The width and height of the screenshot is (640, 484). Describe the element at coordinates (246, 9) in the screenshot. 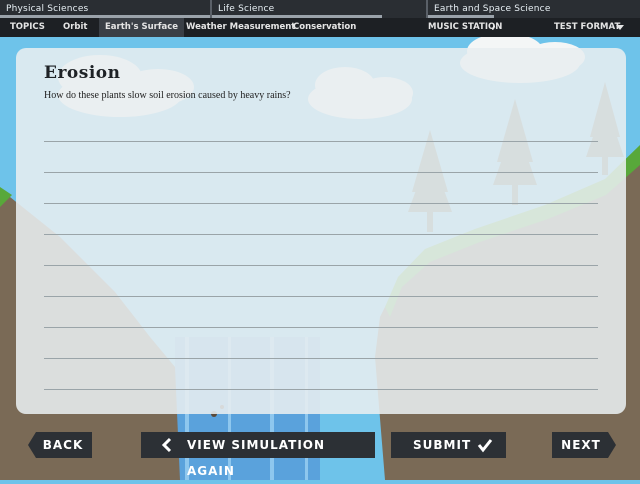

I see `subject-tab-label: Life Science` at that location.